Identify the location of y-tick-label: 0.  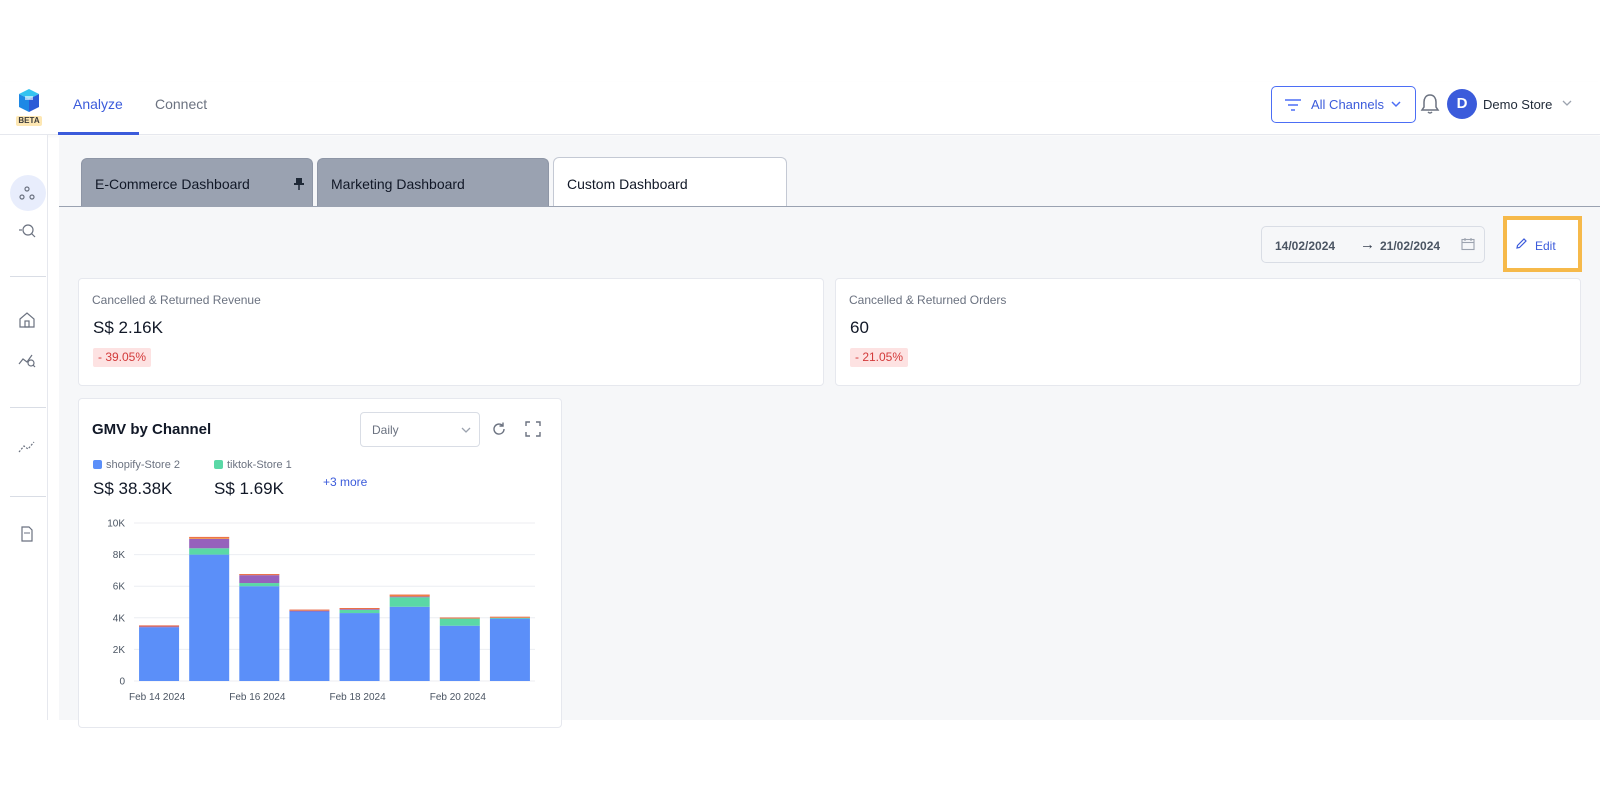
(122, 682).